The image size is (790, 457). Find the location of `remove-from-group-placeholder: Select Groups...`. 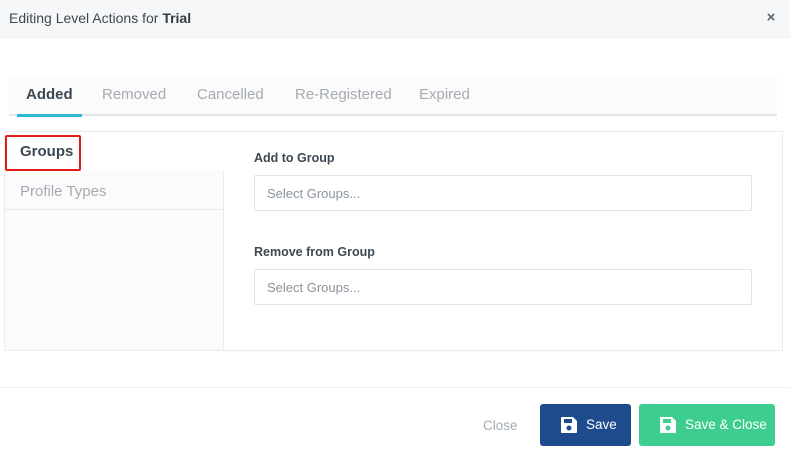

remove-from-group-placeholder: Select Groups... is located at coordinates (314, 287).